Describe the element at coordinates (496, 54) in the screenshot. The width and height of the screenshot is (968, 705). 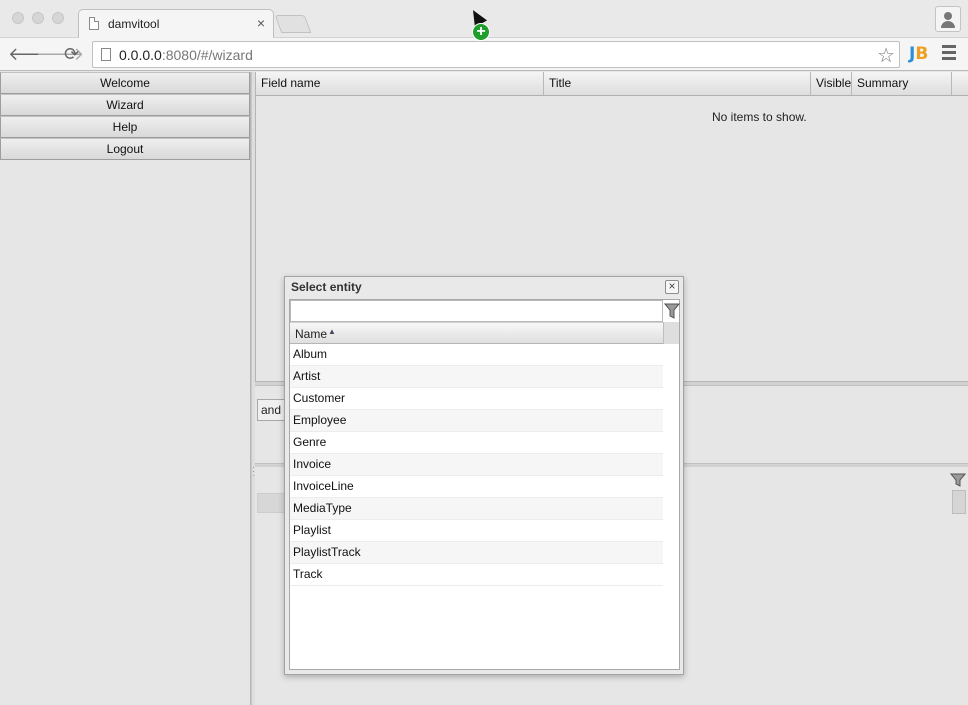
I see `address-bar: 0.0.0.0:8080/#/wizard ☆` at that location.